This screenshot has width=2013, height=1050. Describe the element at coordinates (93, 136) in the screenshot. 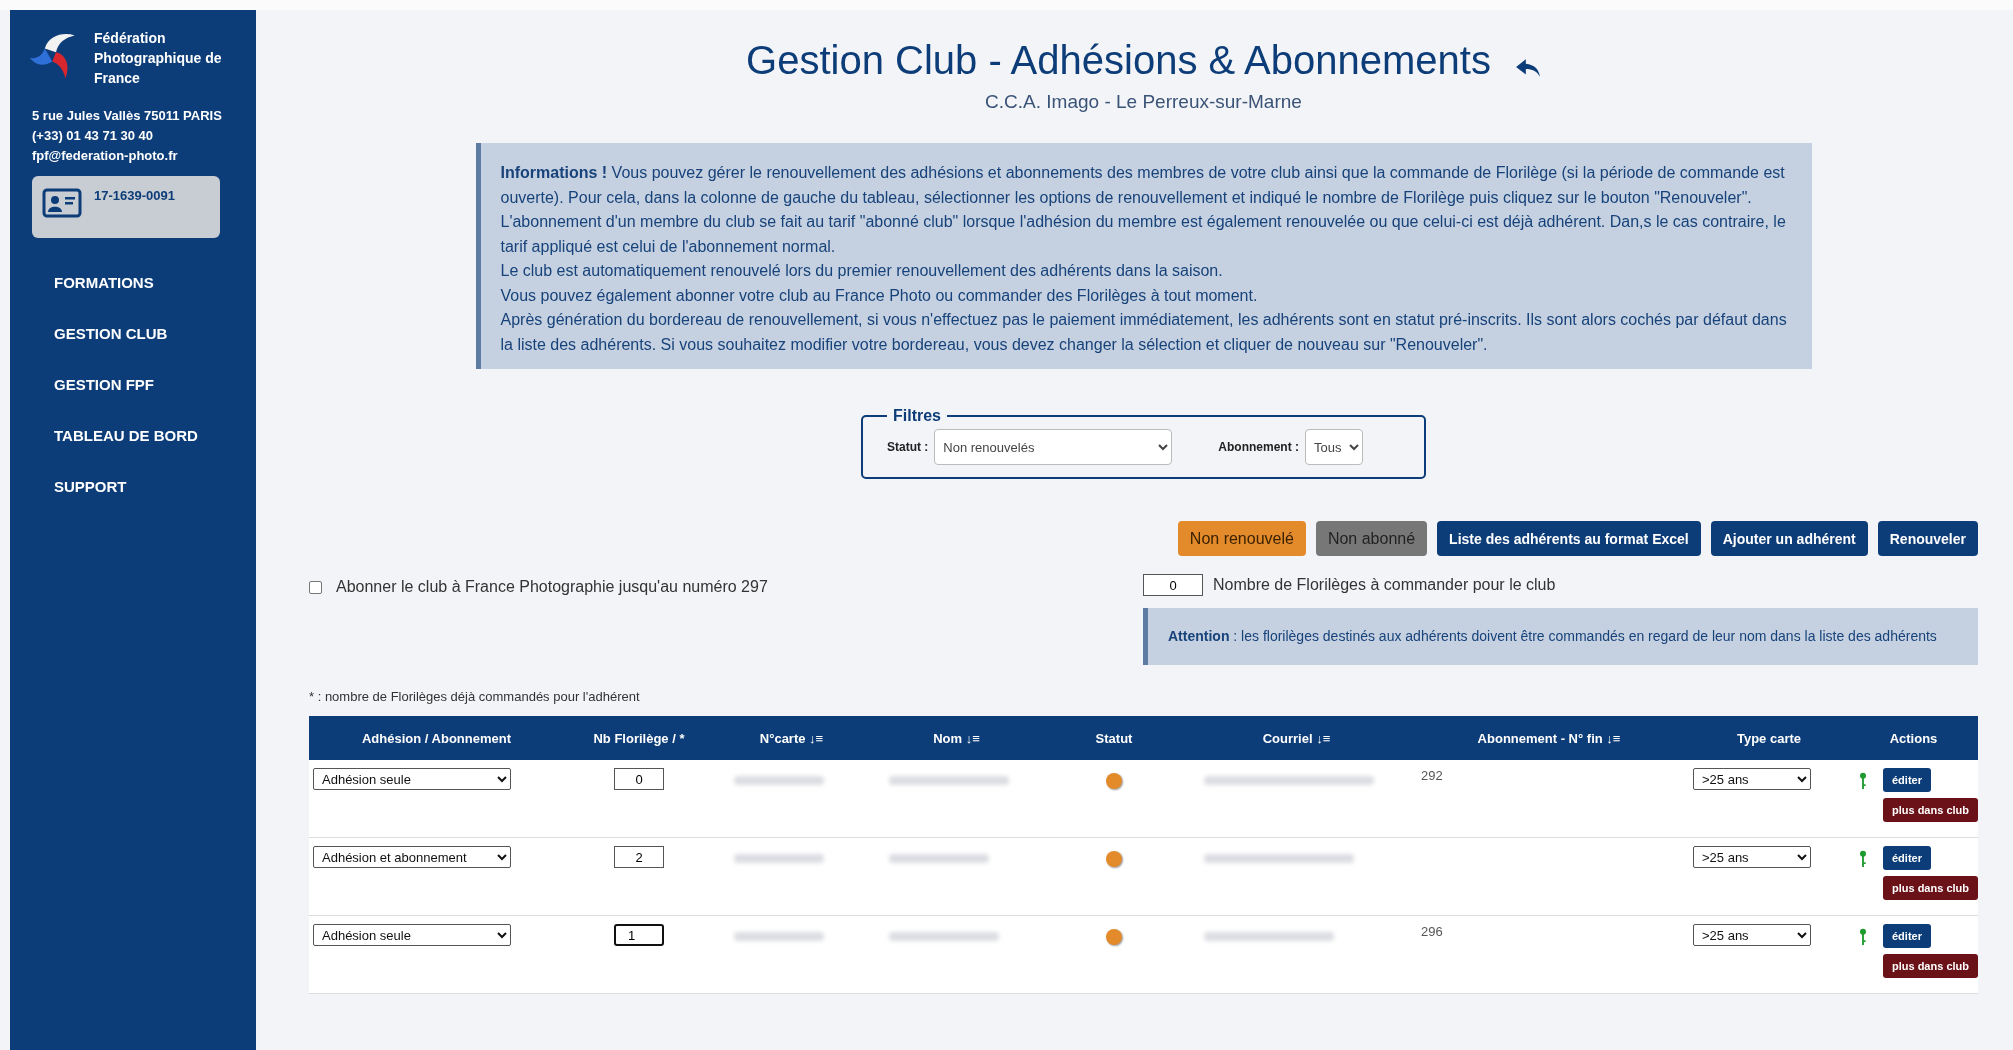

I see `phone: (+33) 01 43 71 30 40` at that location.